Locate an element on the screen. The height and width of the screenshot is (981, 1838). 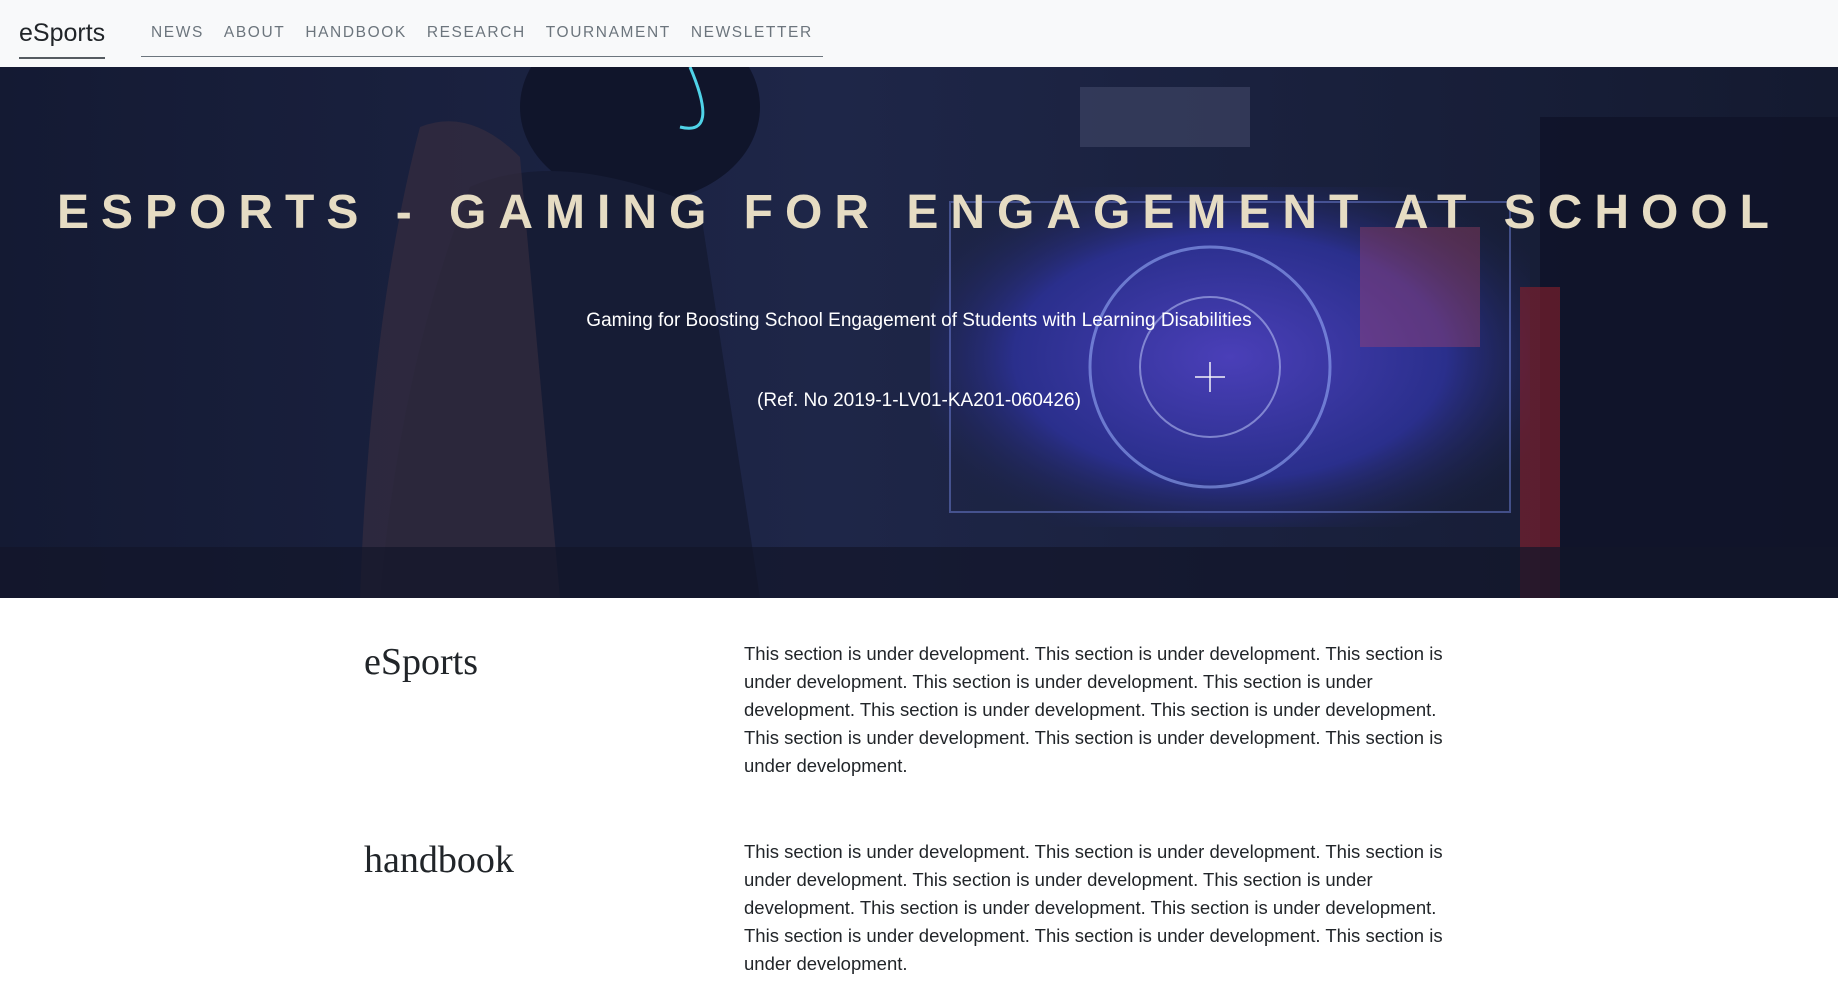
nav-link-news: NEWS is located at coordinates (177, 31).